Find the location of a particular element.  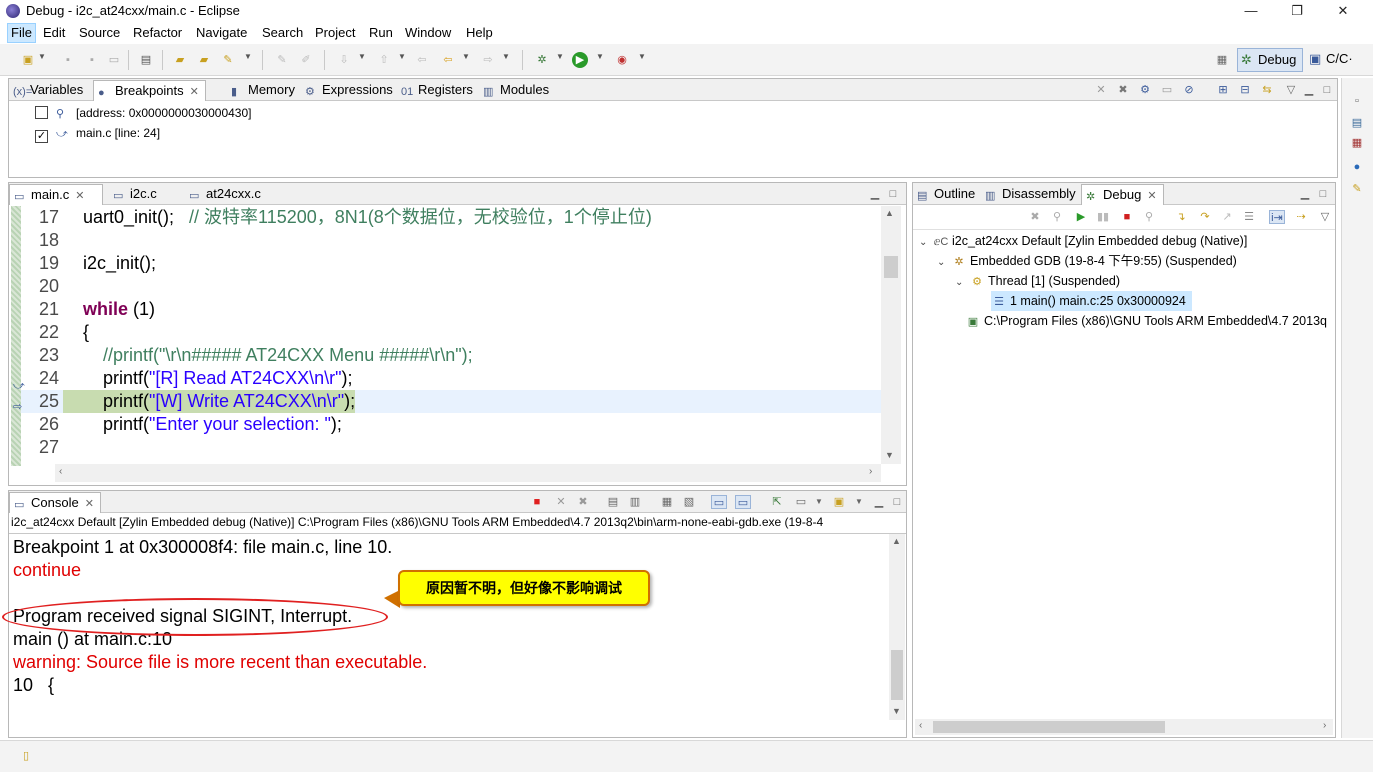

display-selected-console-icon: ▭ is located at coordinates (801, 502).